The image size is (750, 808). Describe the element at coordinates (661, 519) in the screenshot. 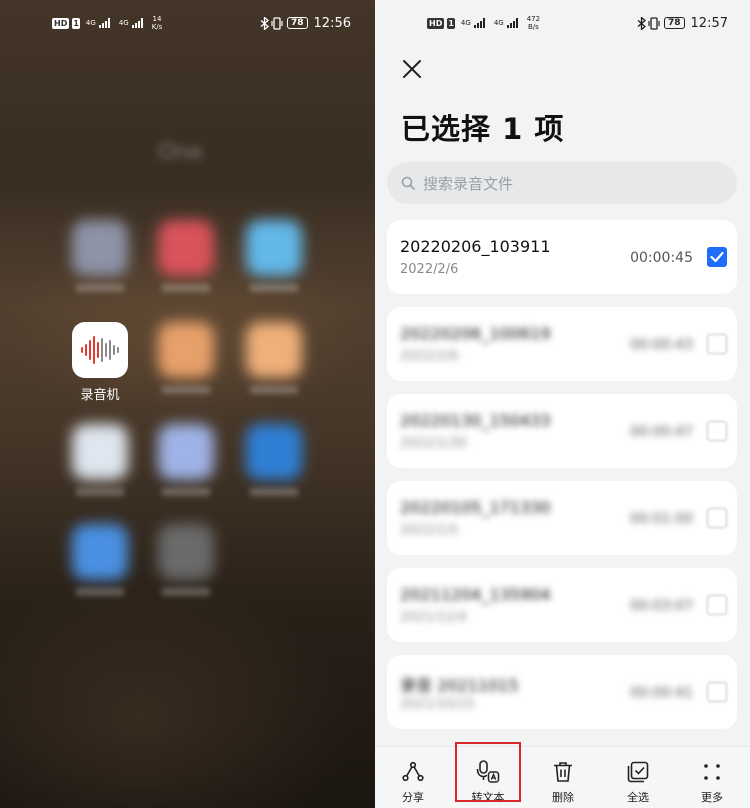

I see `recording-duration: 00:01:00` at that location.